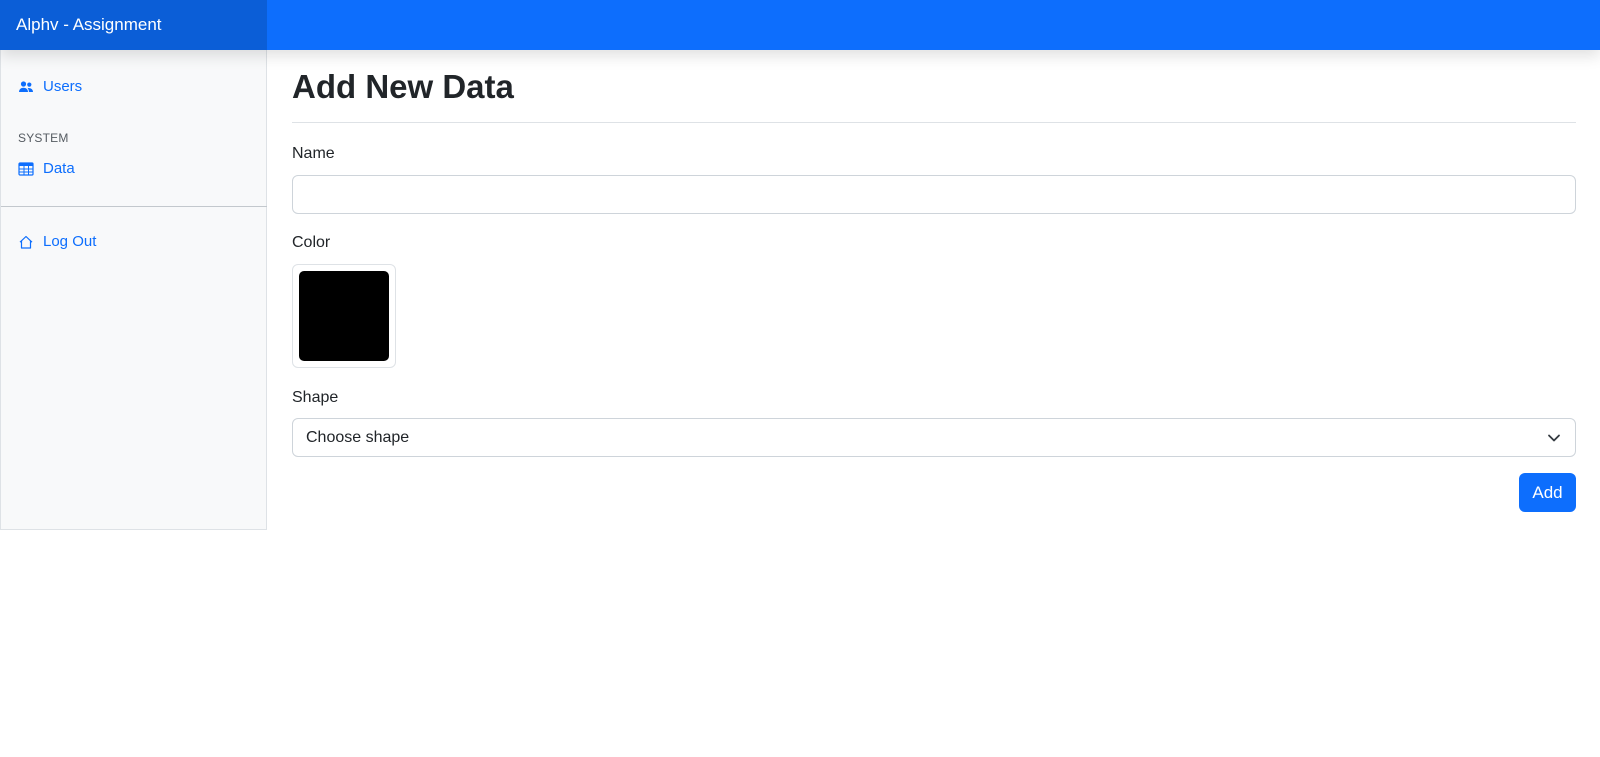  What do you see at coordinates (134, 206) in the screenshot?
I see `sidebar-divider` at bounding box center [134, 206].